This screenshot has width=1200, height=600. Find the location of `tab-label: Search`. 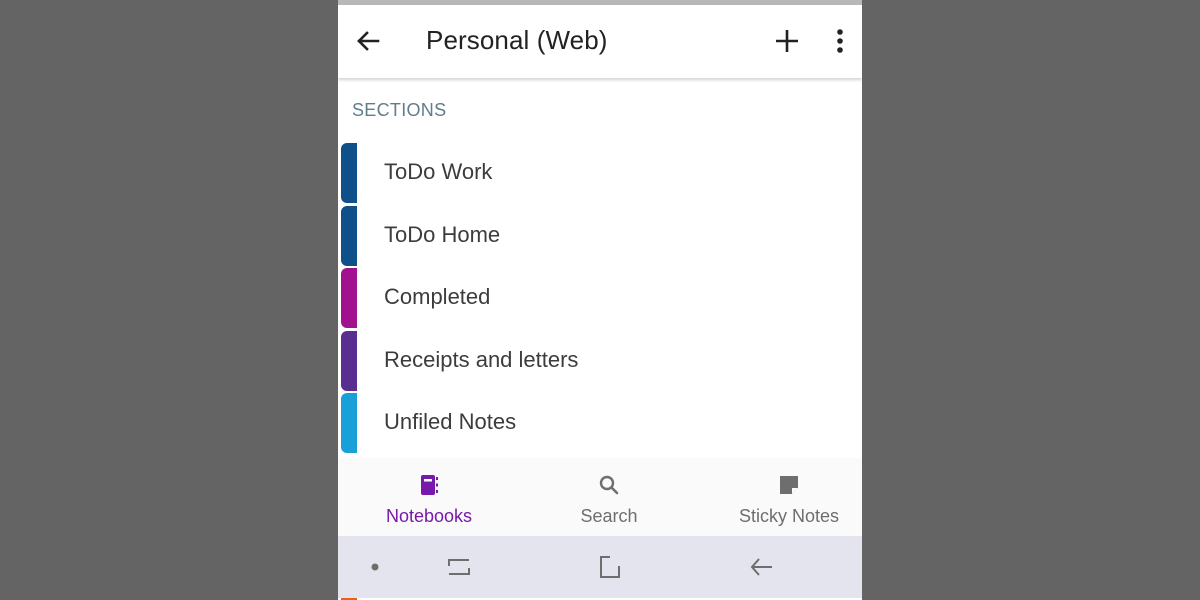

tab-label: Search is located at coordinates (609, 516).